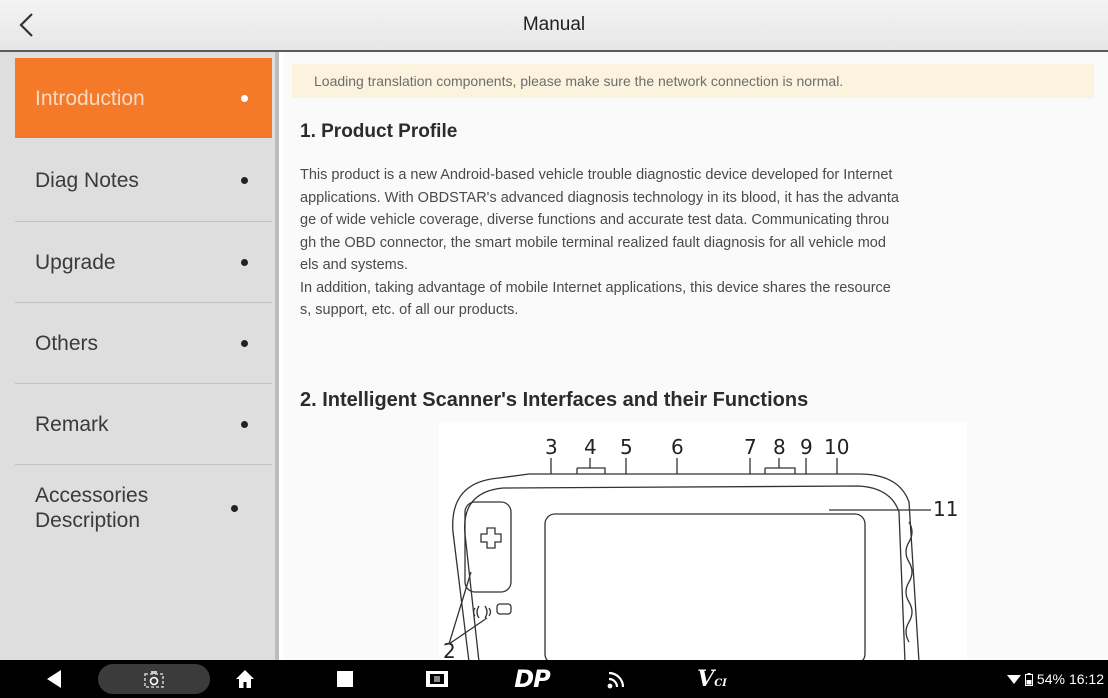  I want to click on nav-back-button, so click(54, 679).